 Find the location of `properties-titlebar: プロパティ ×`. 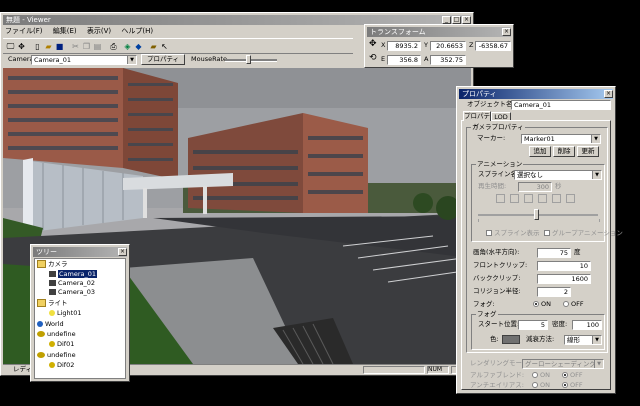

properties-titlebar: プロパティ × is located at coordinates (536, 94).